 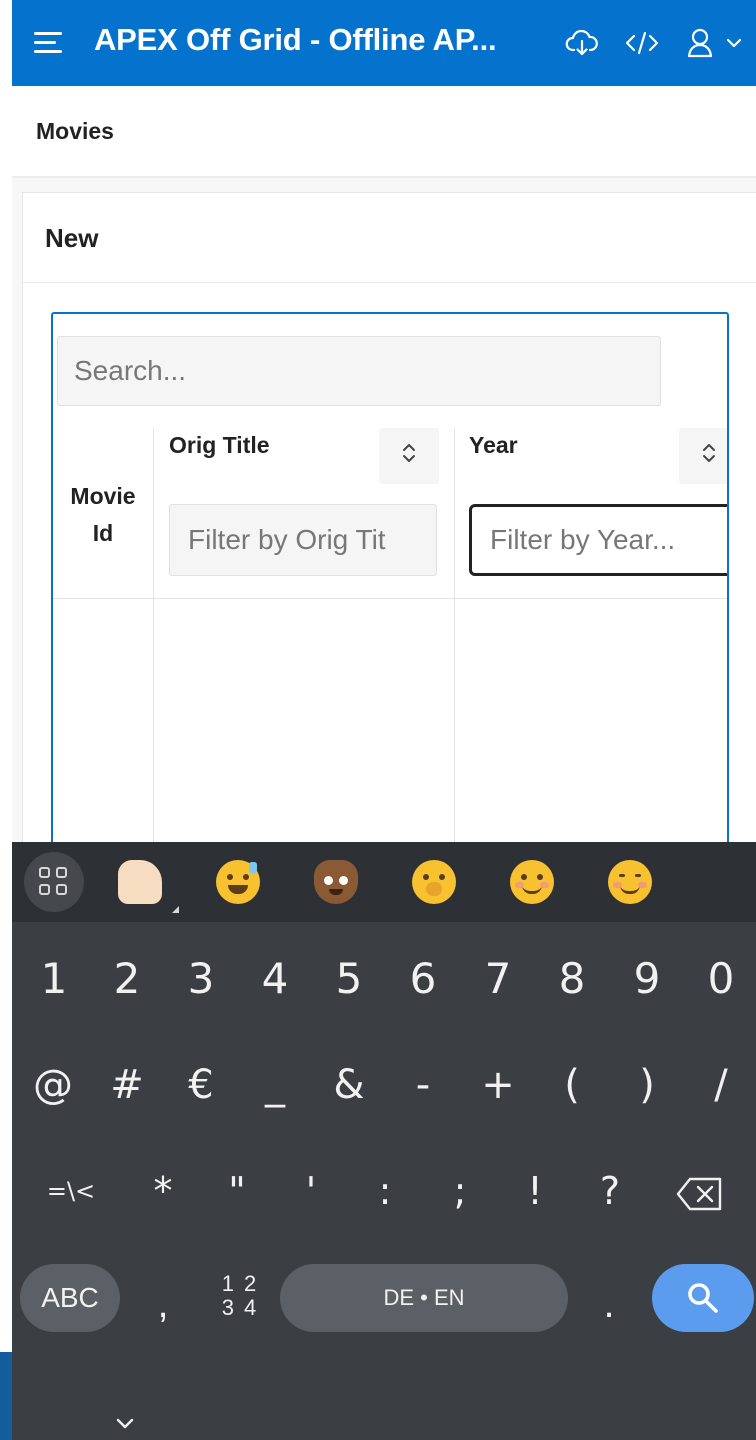 What do you see at coordinates (385, 1191) in the screenshot?
I see `key-colon: :` at bounding box center [385, 1191].